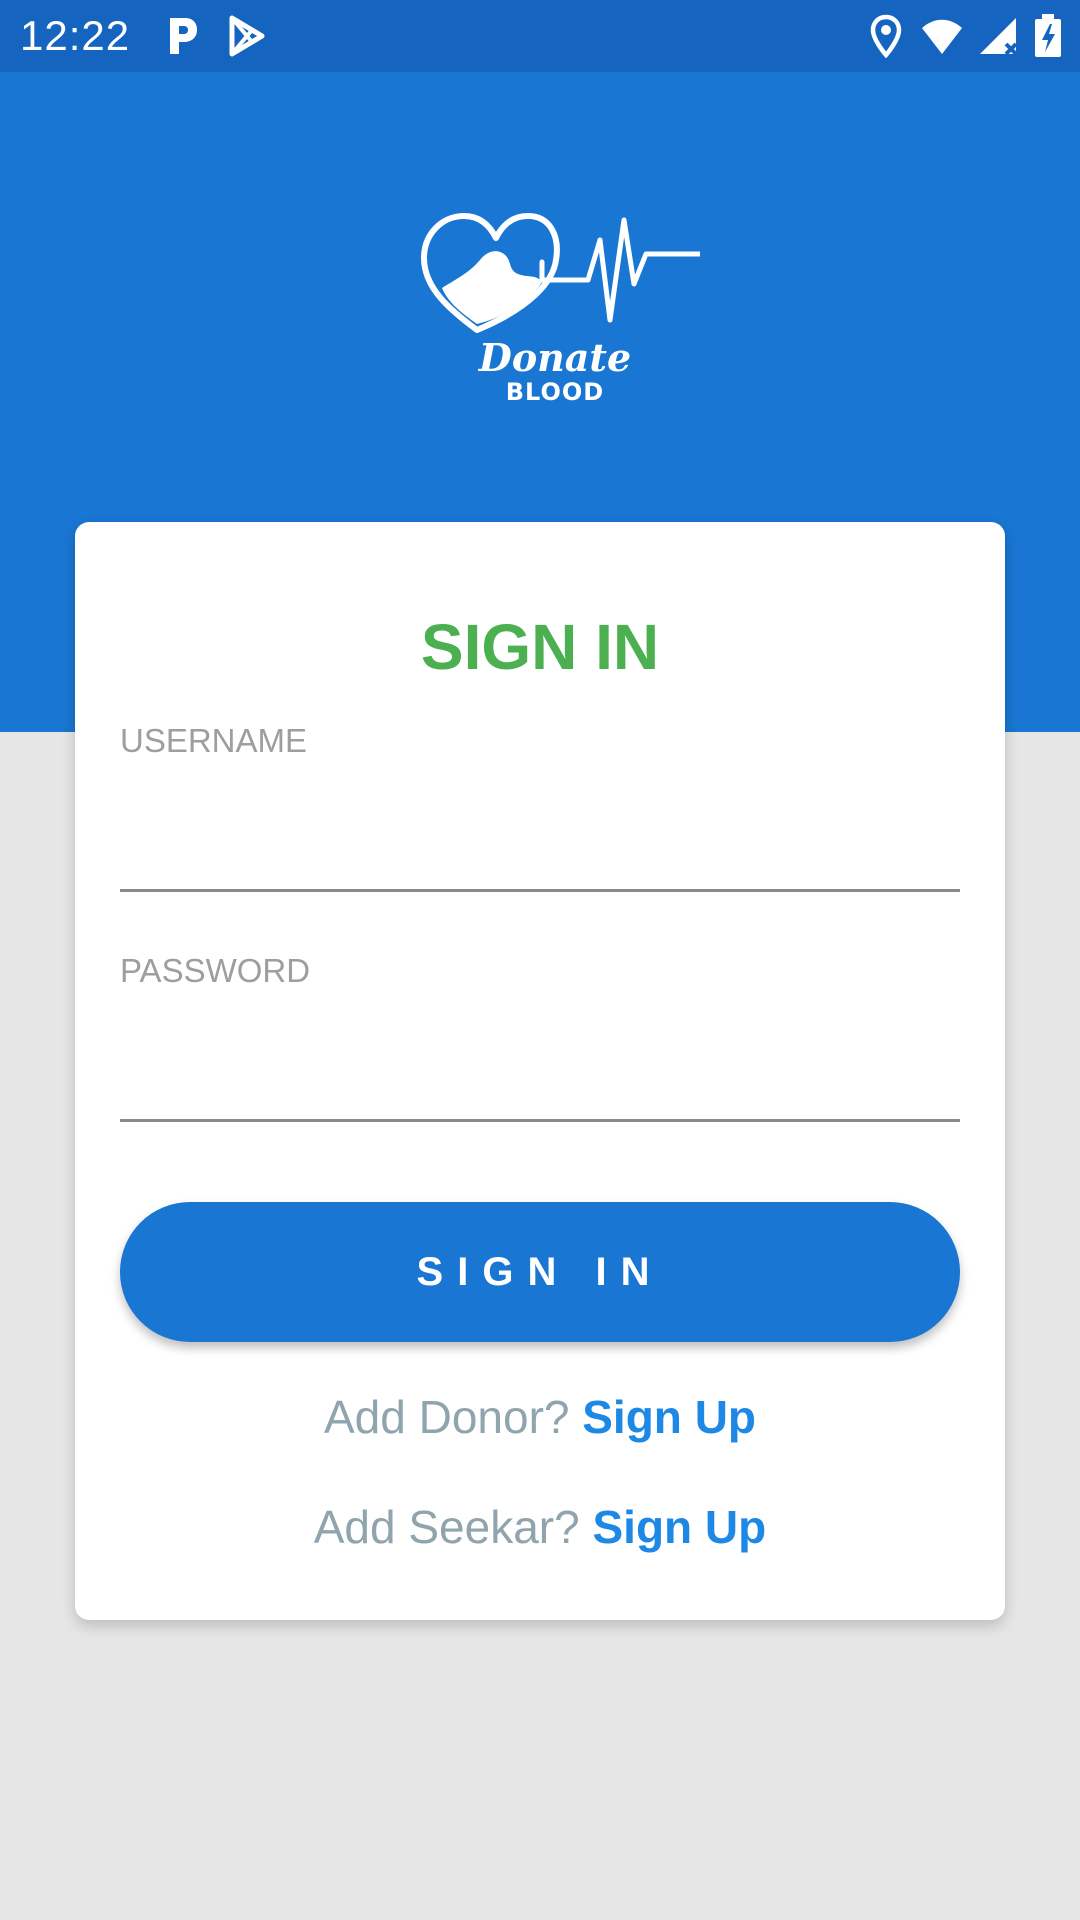  I want to click on battery-charging-icon, so click(1048, 36).